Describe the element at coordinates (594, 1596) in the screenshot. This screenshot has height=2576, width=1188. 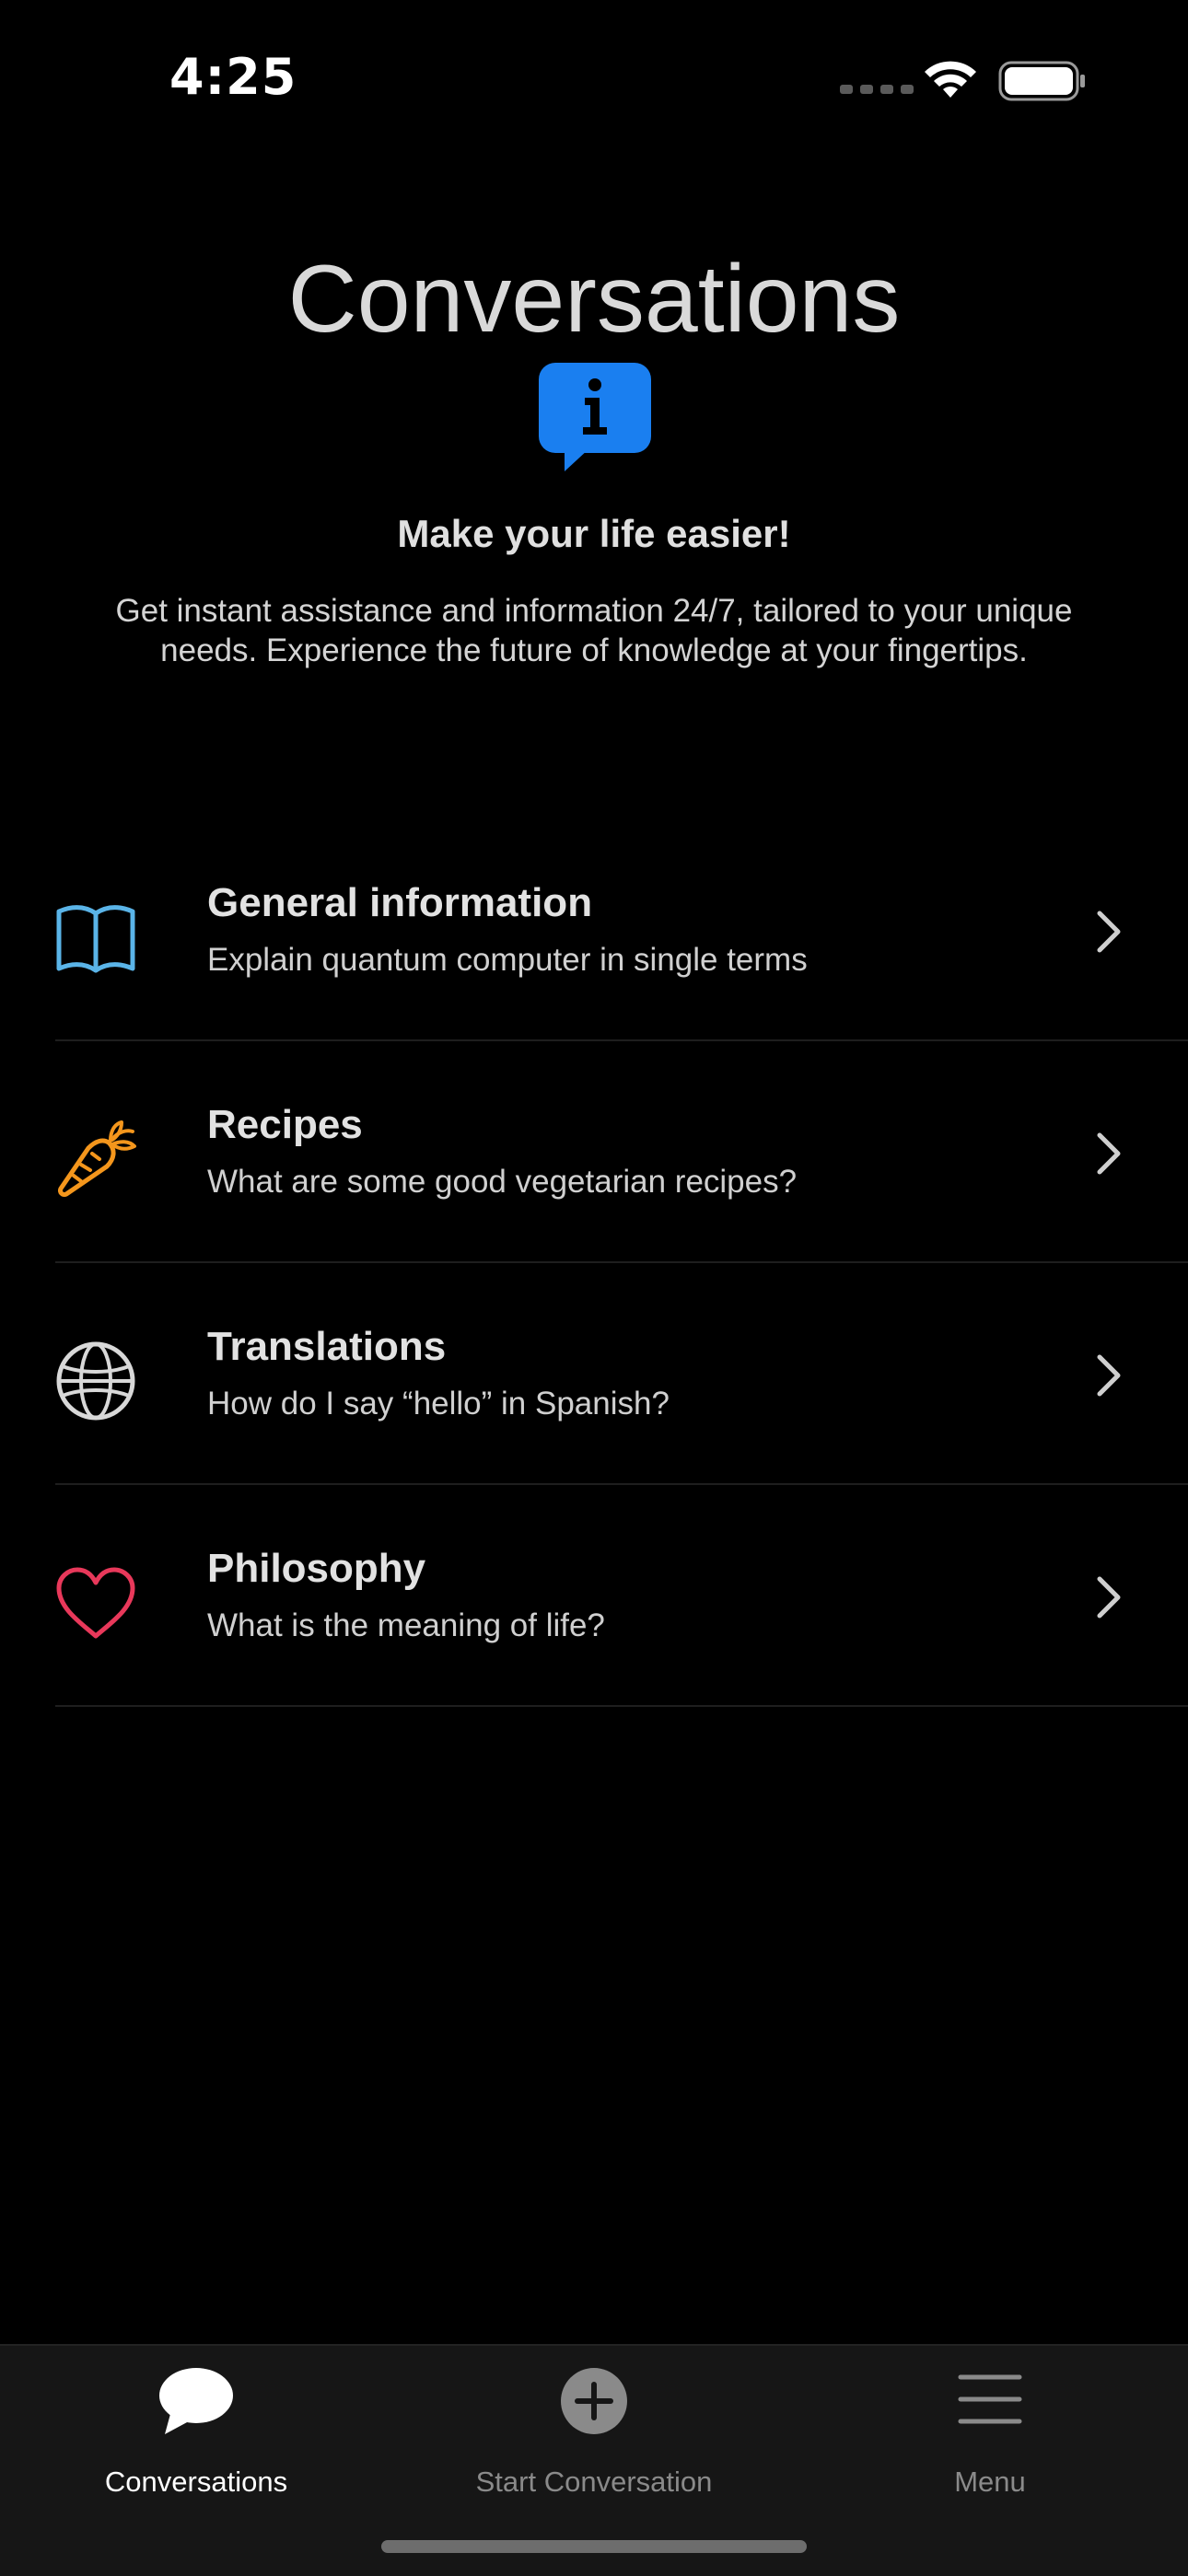
I see `topic-row-philosophy: Philosophy What is the meaning of life?` at that location.